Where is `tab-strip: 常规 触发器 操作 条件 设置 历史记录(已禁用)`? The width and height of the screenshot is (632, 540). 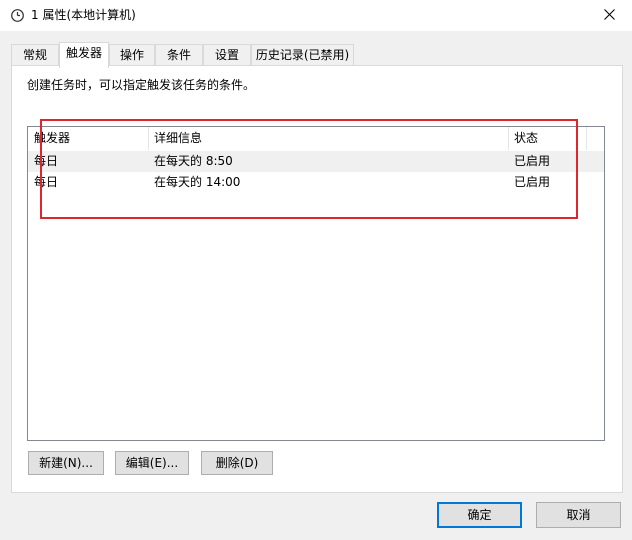 tab-strip: 常规 触发器 操作 条件 设置 历史记录(已禁用) is located at coordinates (316, 55).